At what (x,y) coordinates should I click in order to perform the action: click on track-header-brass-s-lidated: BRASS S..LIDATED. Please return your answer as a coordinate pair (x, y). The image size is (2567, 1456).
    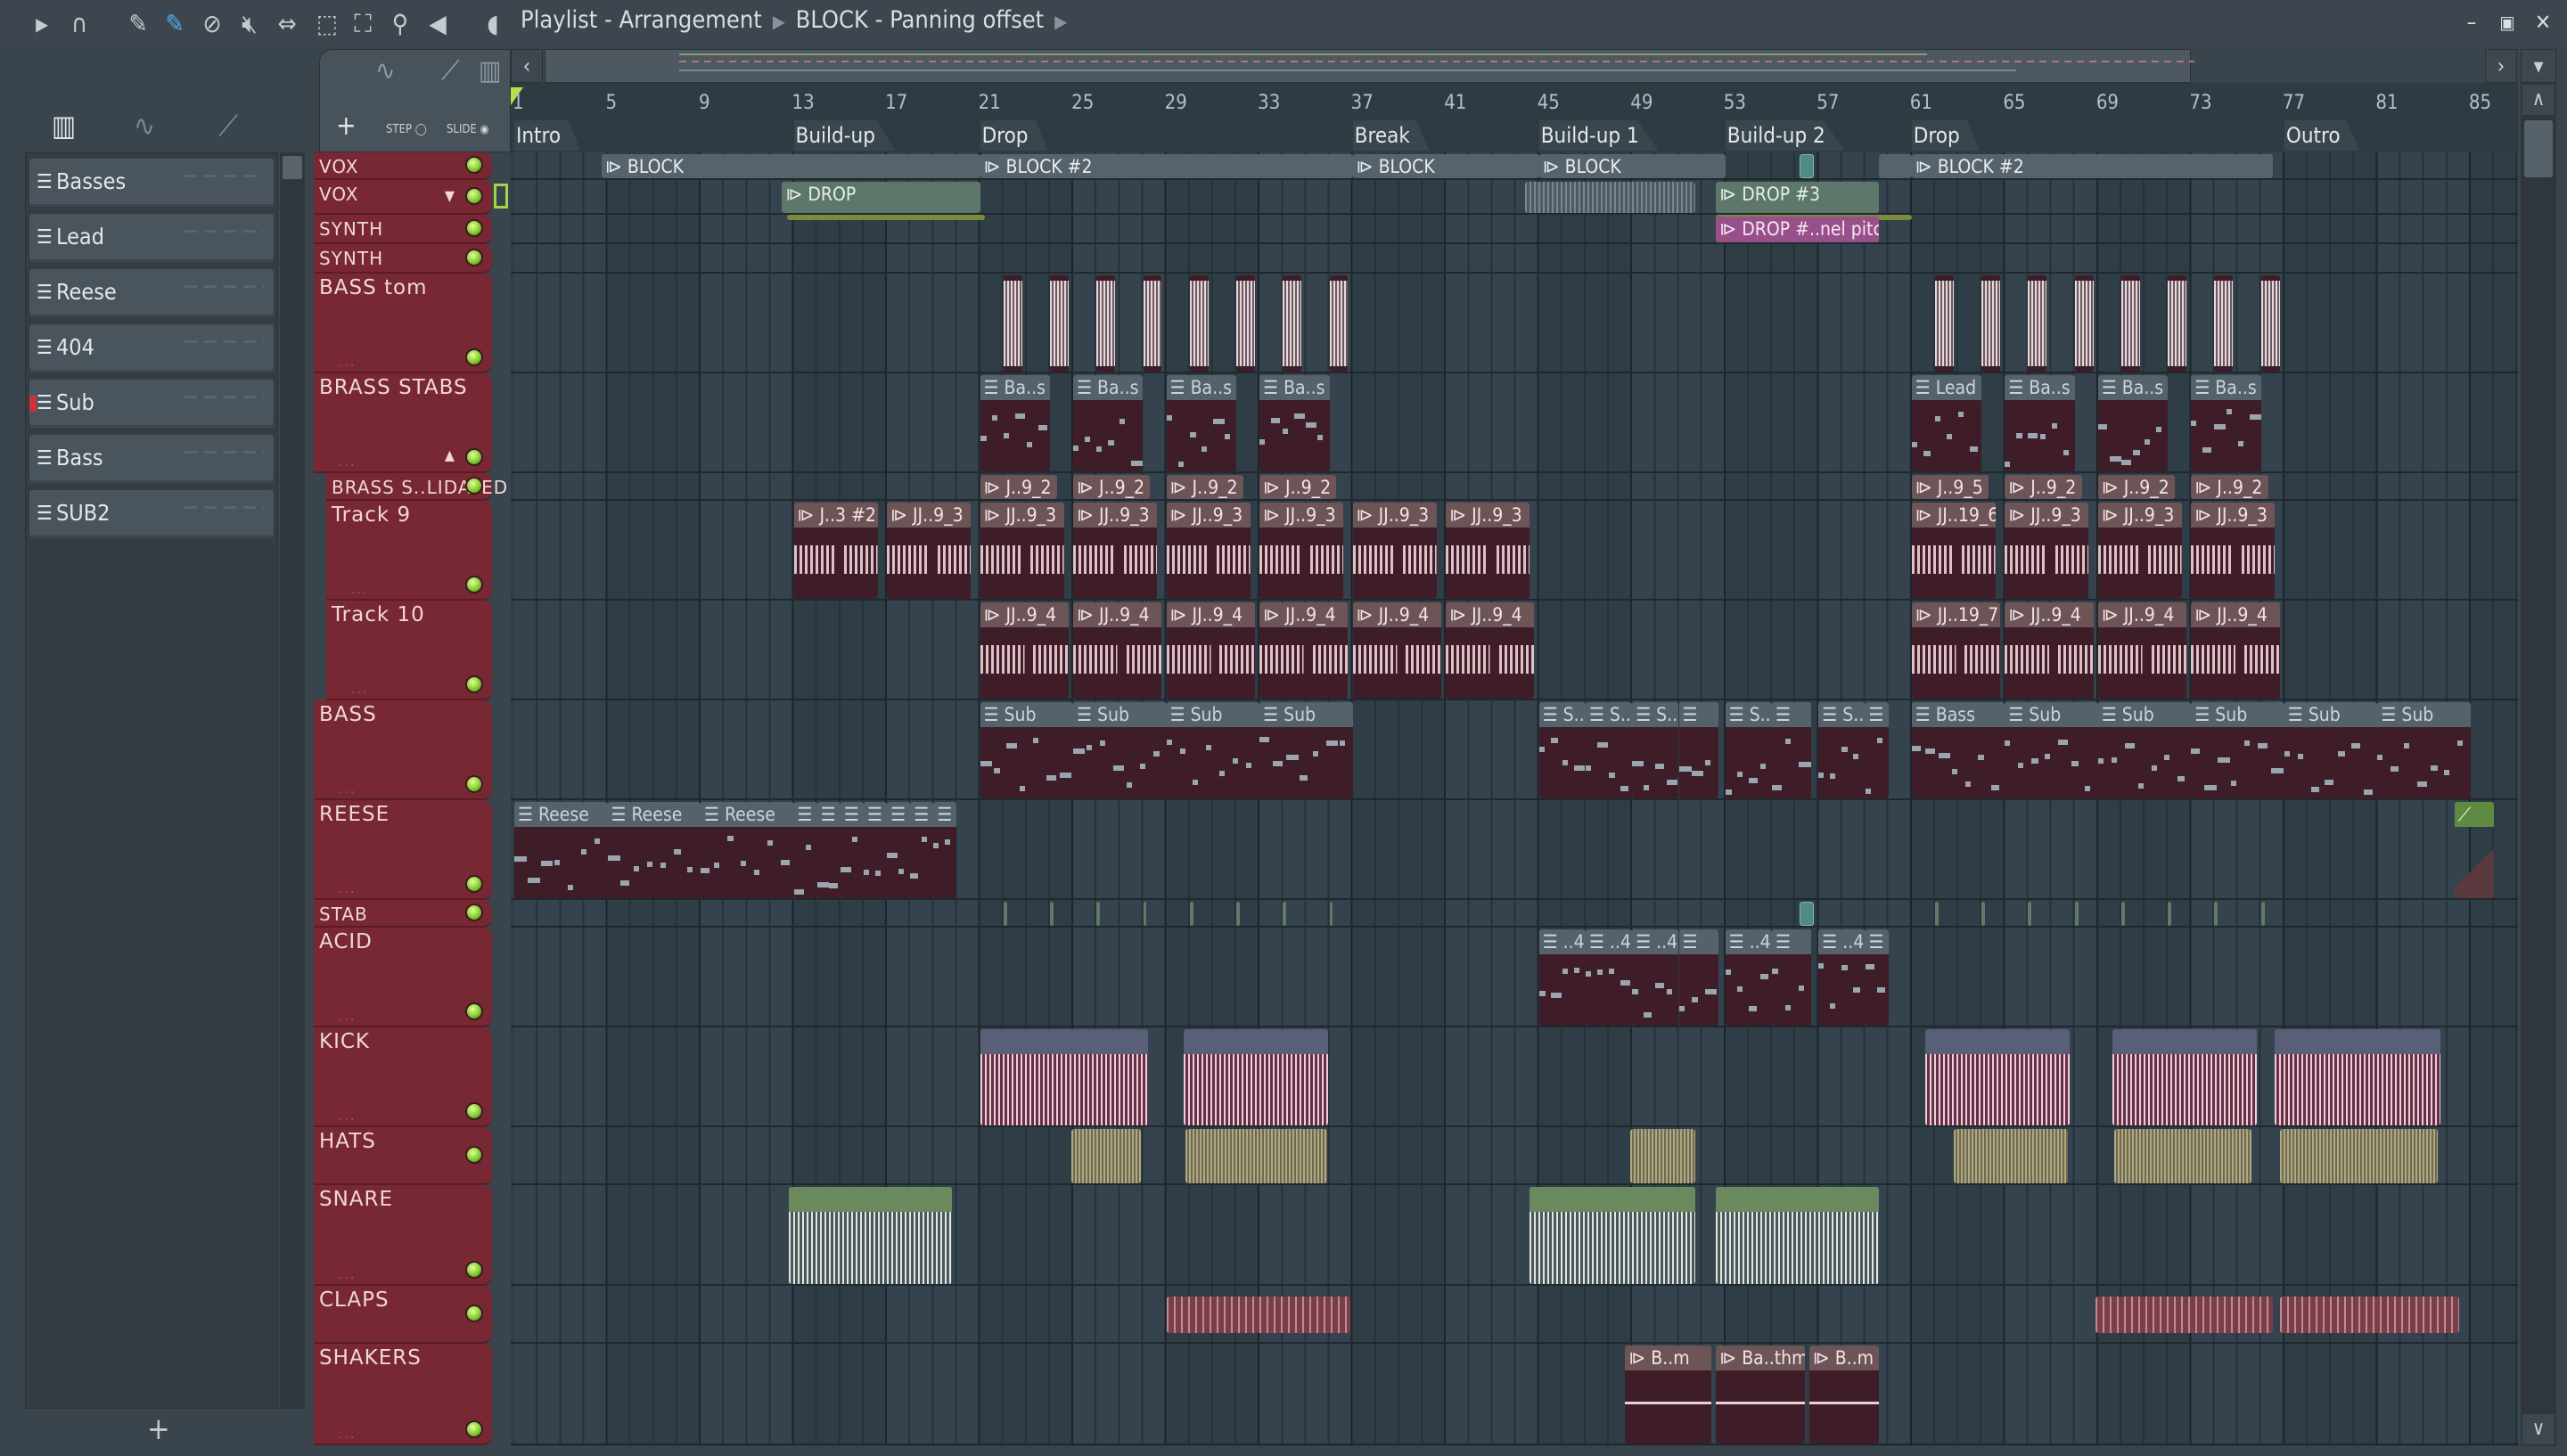
    Looking at the image, I should click on (416, 487).